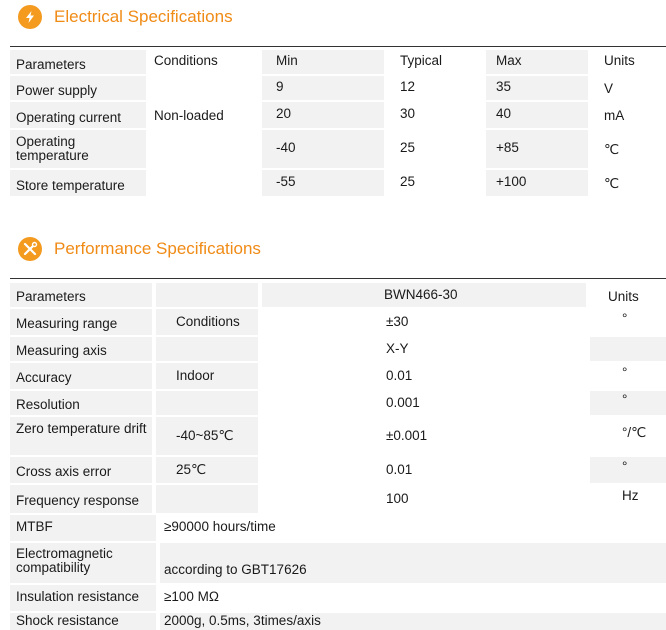 This screenshot has width=666, height=630. Describe the element at coordinates (195, 375) in the screenshot. I see `performance-conditions: Indoor` at that location.